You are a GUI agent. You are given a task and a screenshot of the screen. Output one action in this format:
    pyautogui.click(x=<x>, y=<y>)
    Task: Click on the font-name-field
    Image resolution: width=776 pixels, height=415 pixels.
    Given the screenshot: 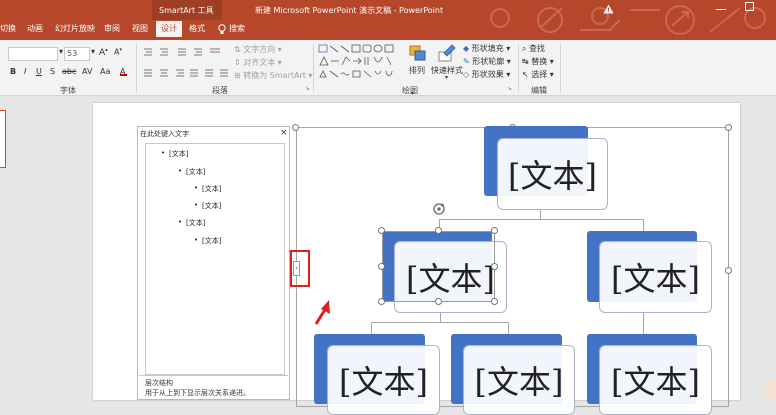 What is the action you would take?
    pyautogui.click(x=33, y=54)
    